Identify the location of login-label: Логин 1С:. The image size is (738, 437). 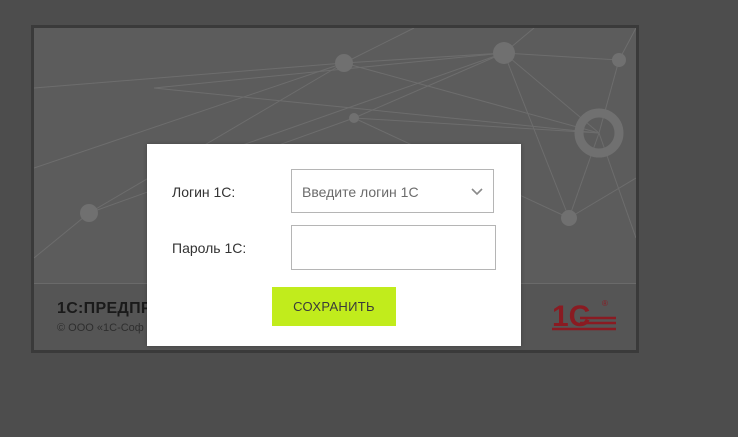
(204, 192).